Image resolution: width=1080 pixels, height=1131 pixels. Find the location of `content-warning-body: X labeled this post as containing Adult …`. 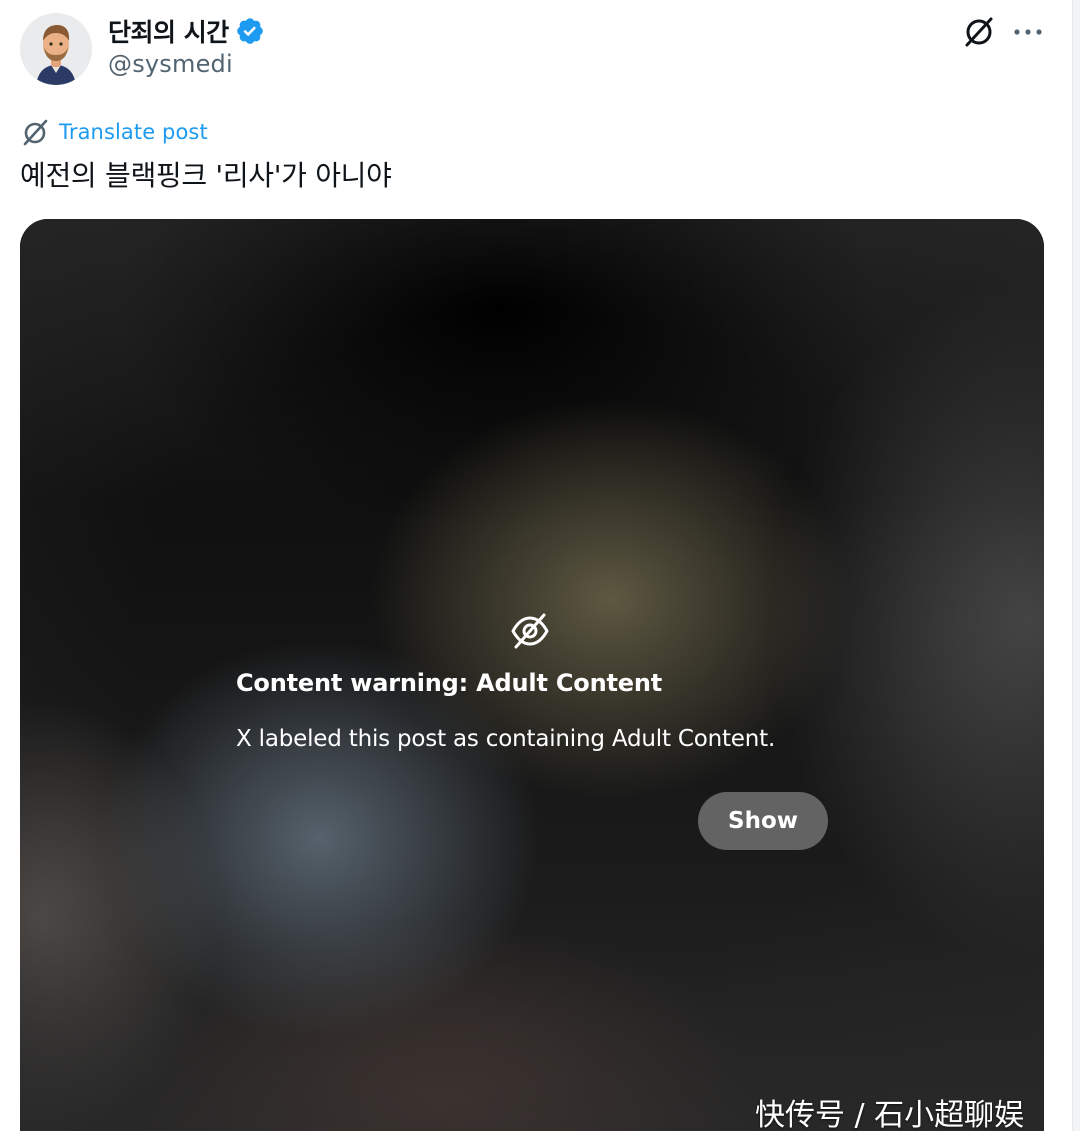

content-warning-body: X labeled this post as containing Adult … is located at coordinates (506, 739).